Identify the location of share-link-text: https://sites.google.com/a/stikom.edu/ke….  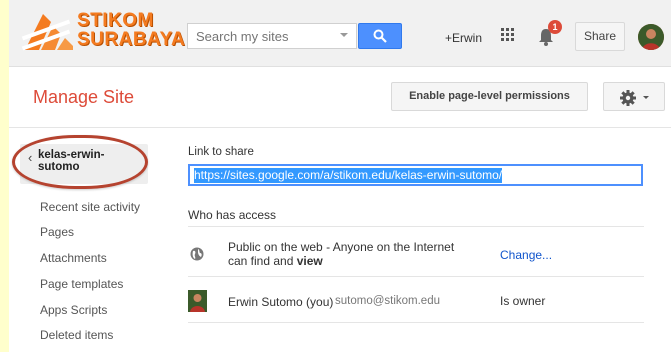
(348, 175).